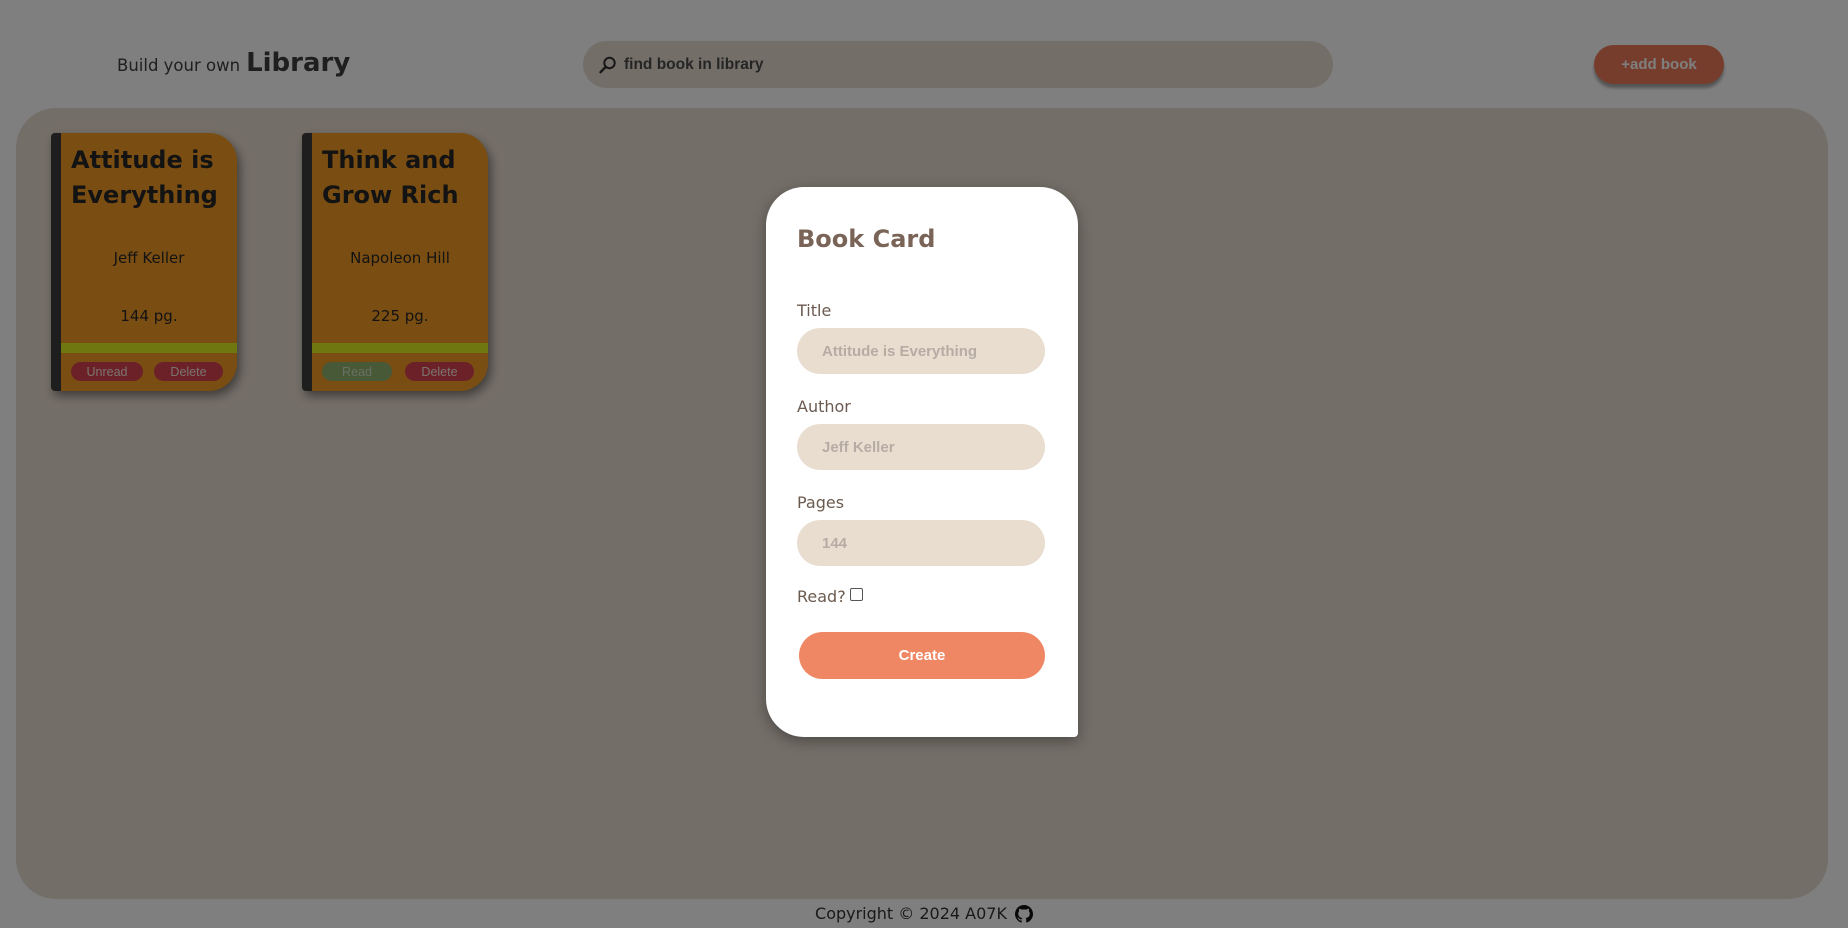 This screenshot has width=1848, height=928. I want to click on author-label: Author, so click(824, 406).